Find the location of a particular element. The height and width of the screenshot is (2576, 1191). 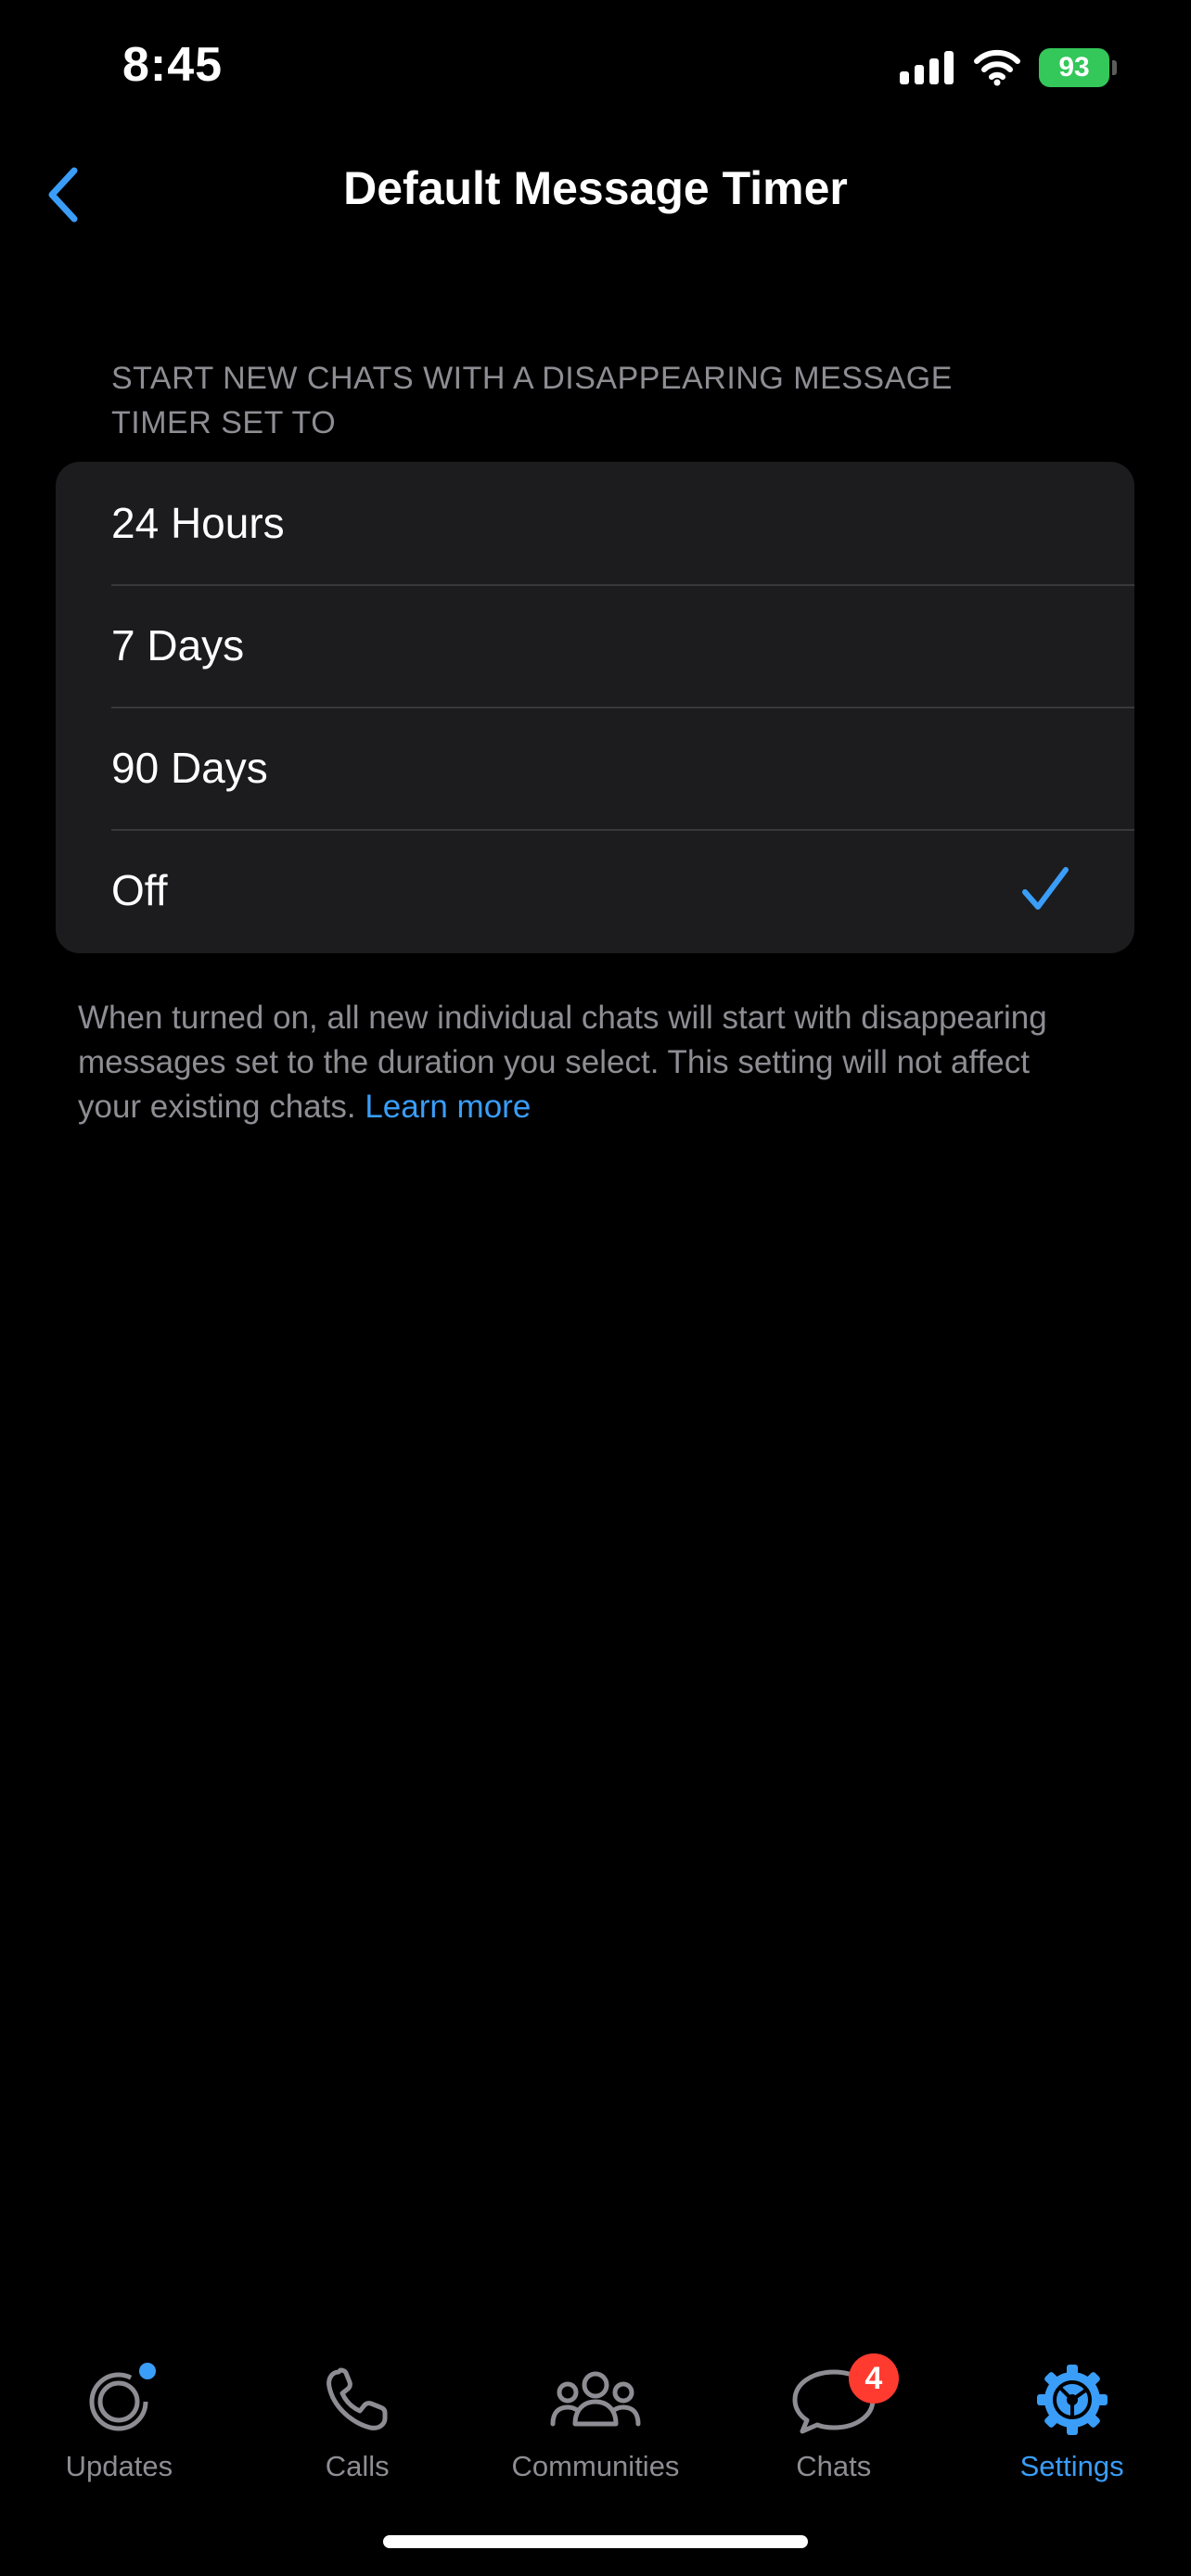

cellular-signal-icon is located at coordinates (927, 67).